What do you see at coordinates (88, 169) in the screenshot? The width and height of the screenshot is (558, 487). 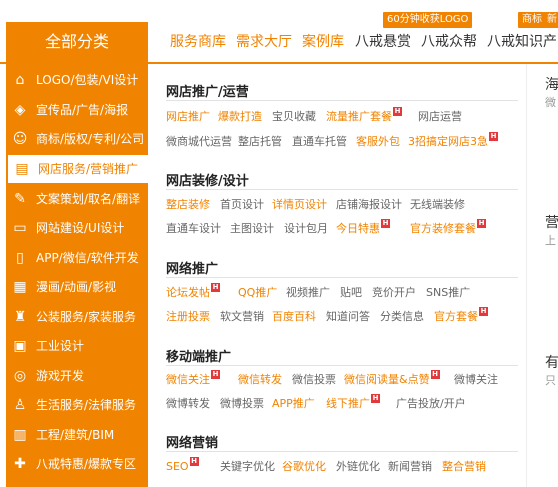 I see `sidebar-item-label: 网店服务/营销推广` at bounding box center [88, 169].